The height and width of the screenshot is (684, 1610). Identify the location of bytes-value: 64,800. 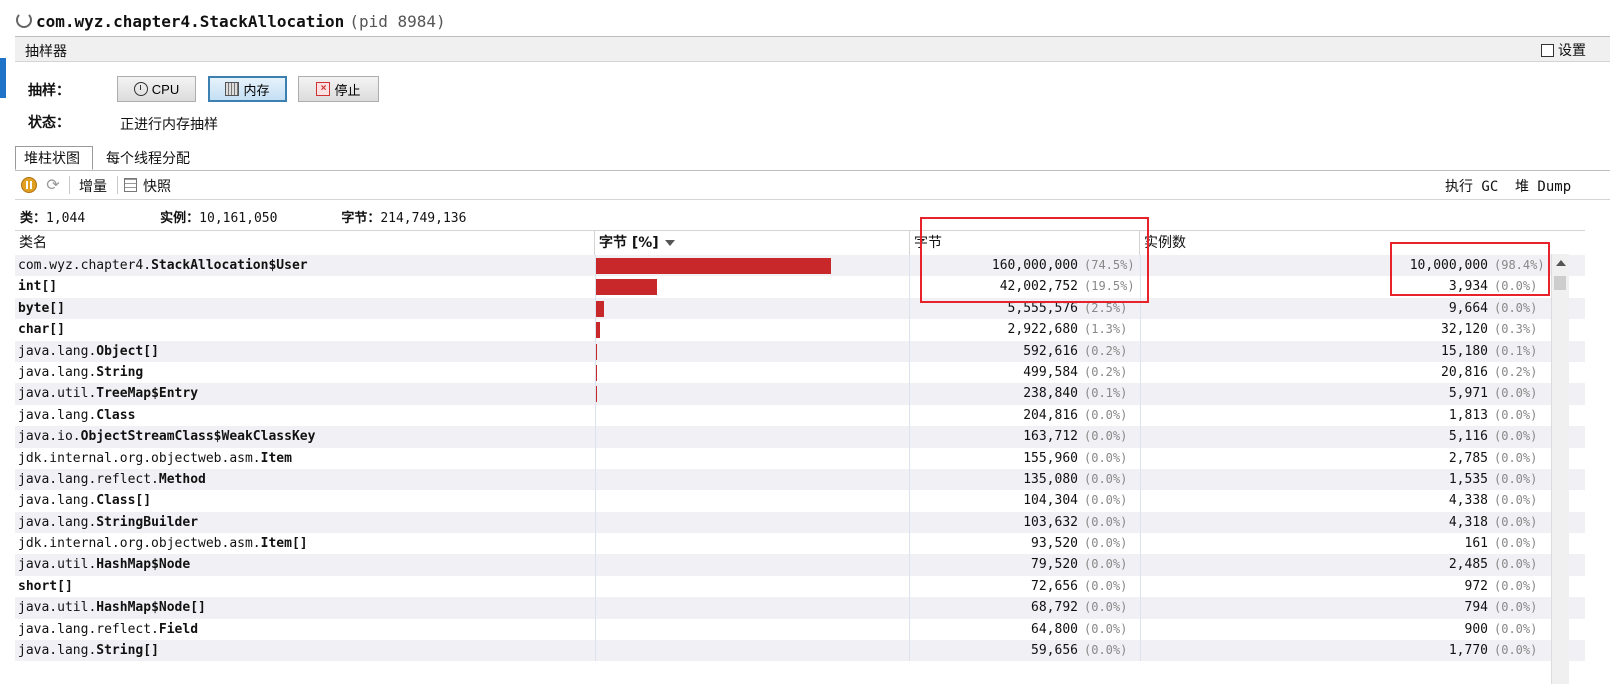
(1054, 629).